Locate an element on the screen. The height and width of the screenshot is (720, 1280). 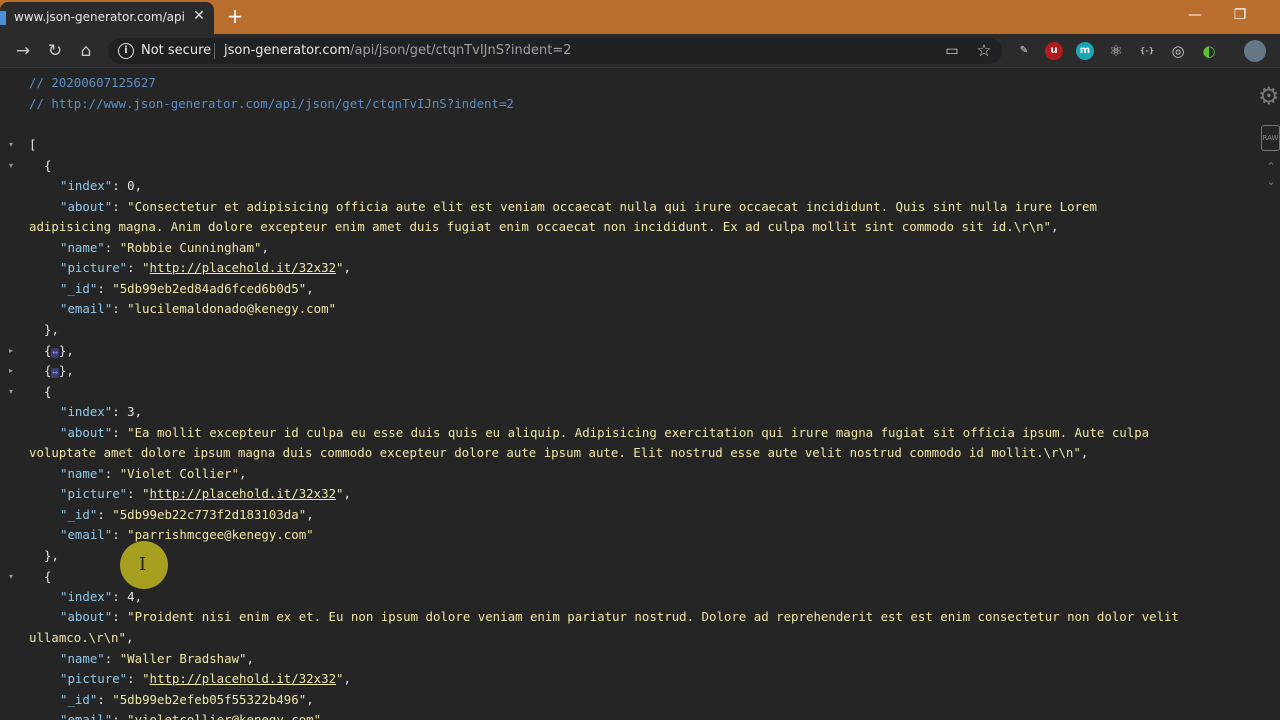
tab-favicon-icon is located at coordinates (3, 18).